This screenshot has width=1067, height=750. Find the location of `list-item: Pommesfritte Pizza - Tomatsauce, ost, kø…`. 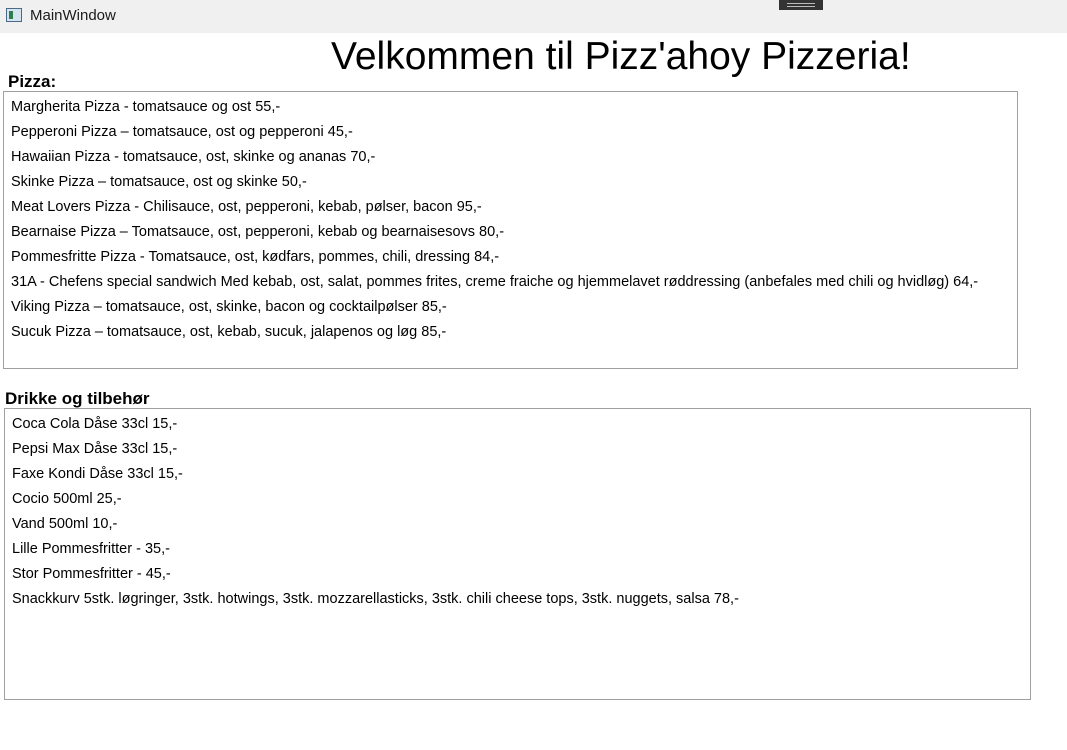

list-item: Pommesfritte Pizza - Tomatsauce, ost, kø… is located at coordinates (510, 257).